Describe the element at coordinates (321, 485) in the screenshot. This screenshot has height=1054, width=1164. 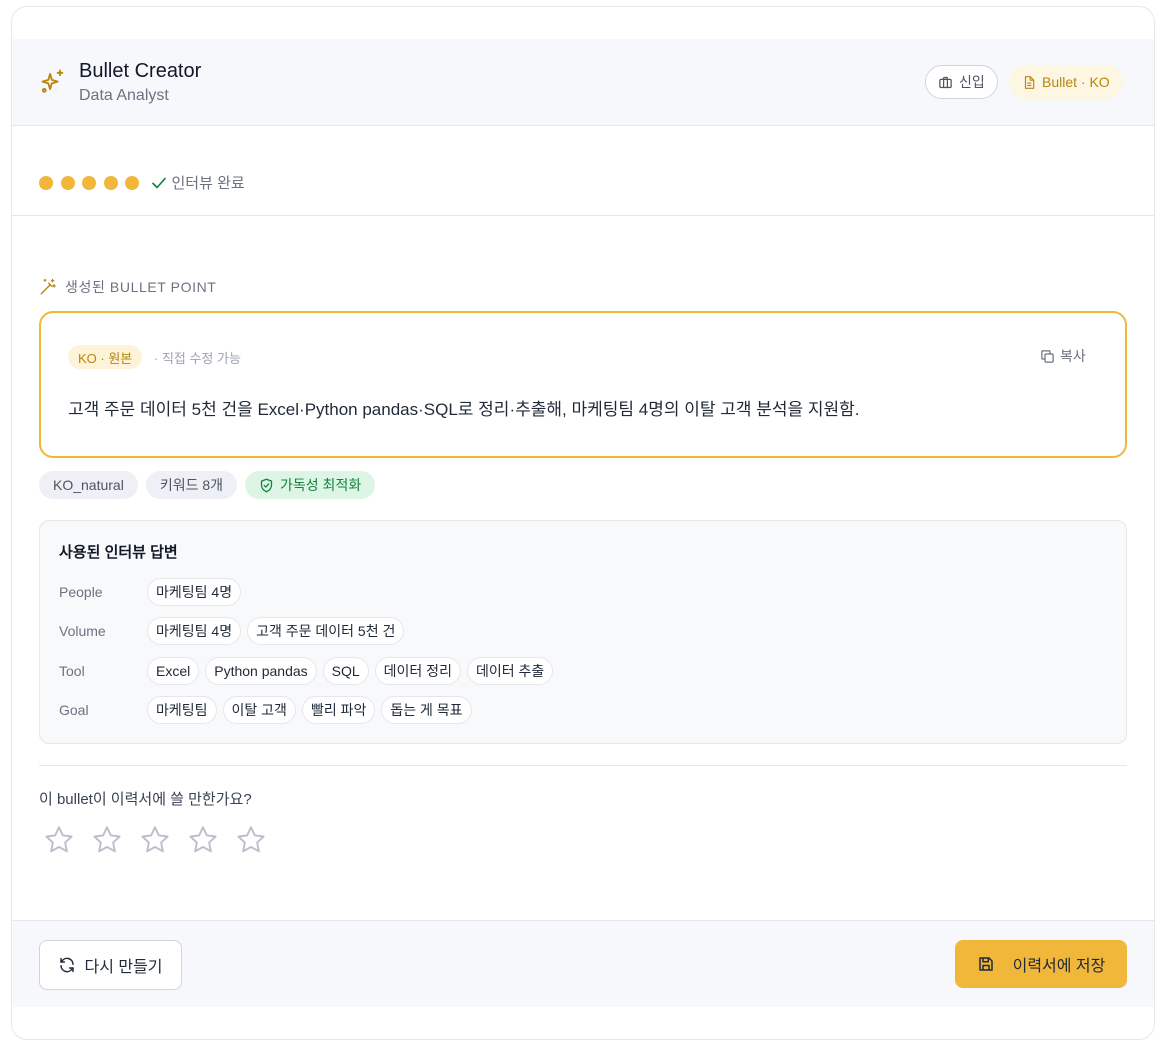
I see `readability-chip-label: 가독성 최적화` at that location.